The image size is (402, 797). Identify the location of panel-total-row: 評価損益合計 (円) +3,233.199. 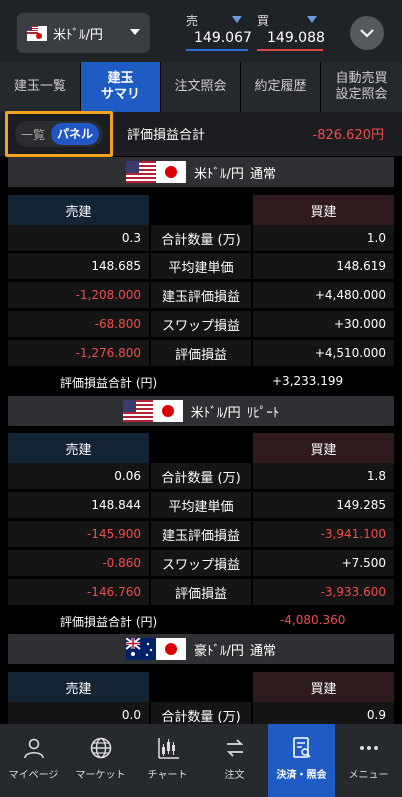
(201, 381).